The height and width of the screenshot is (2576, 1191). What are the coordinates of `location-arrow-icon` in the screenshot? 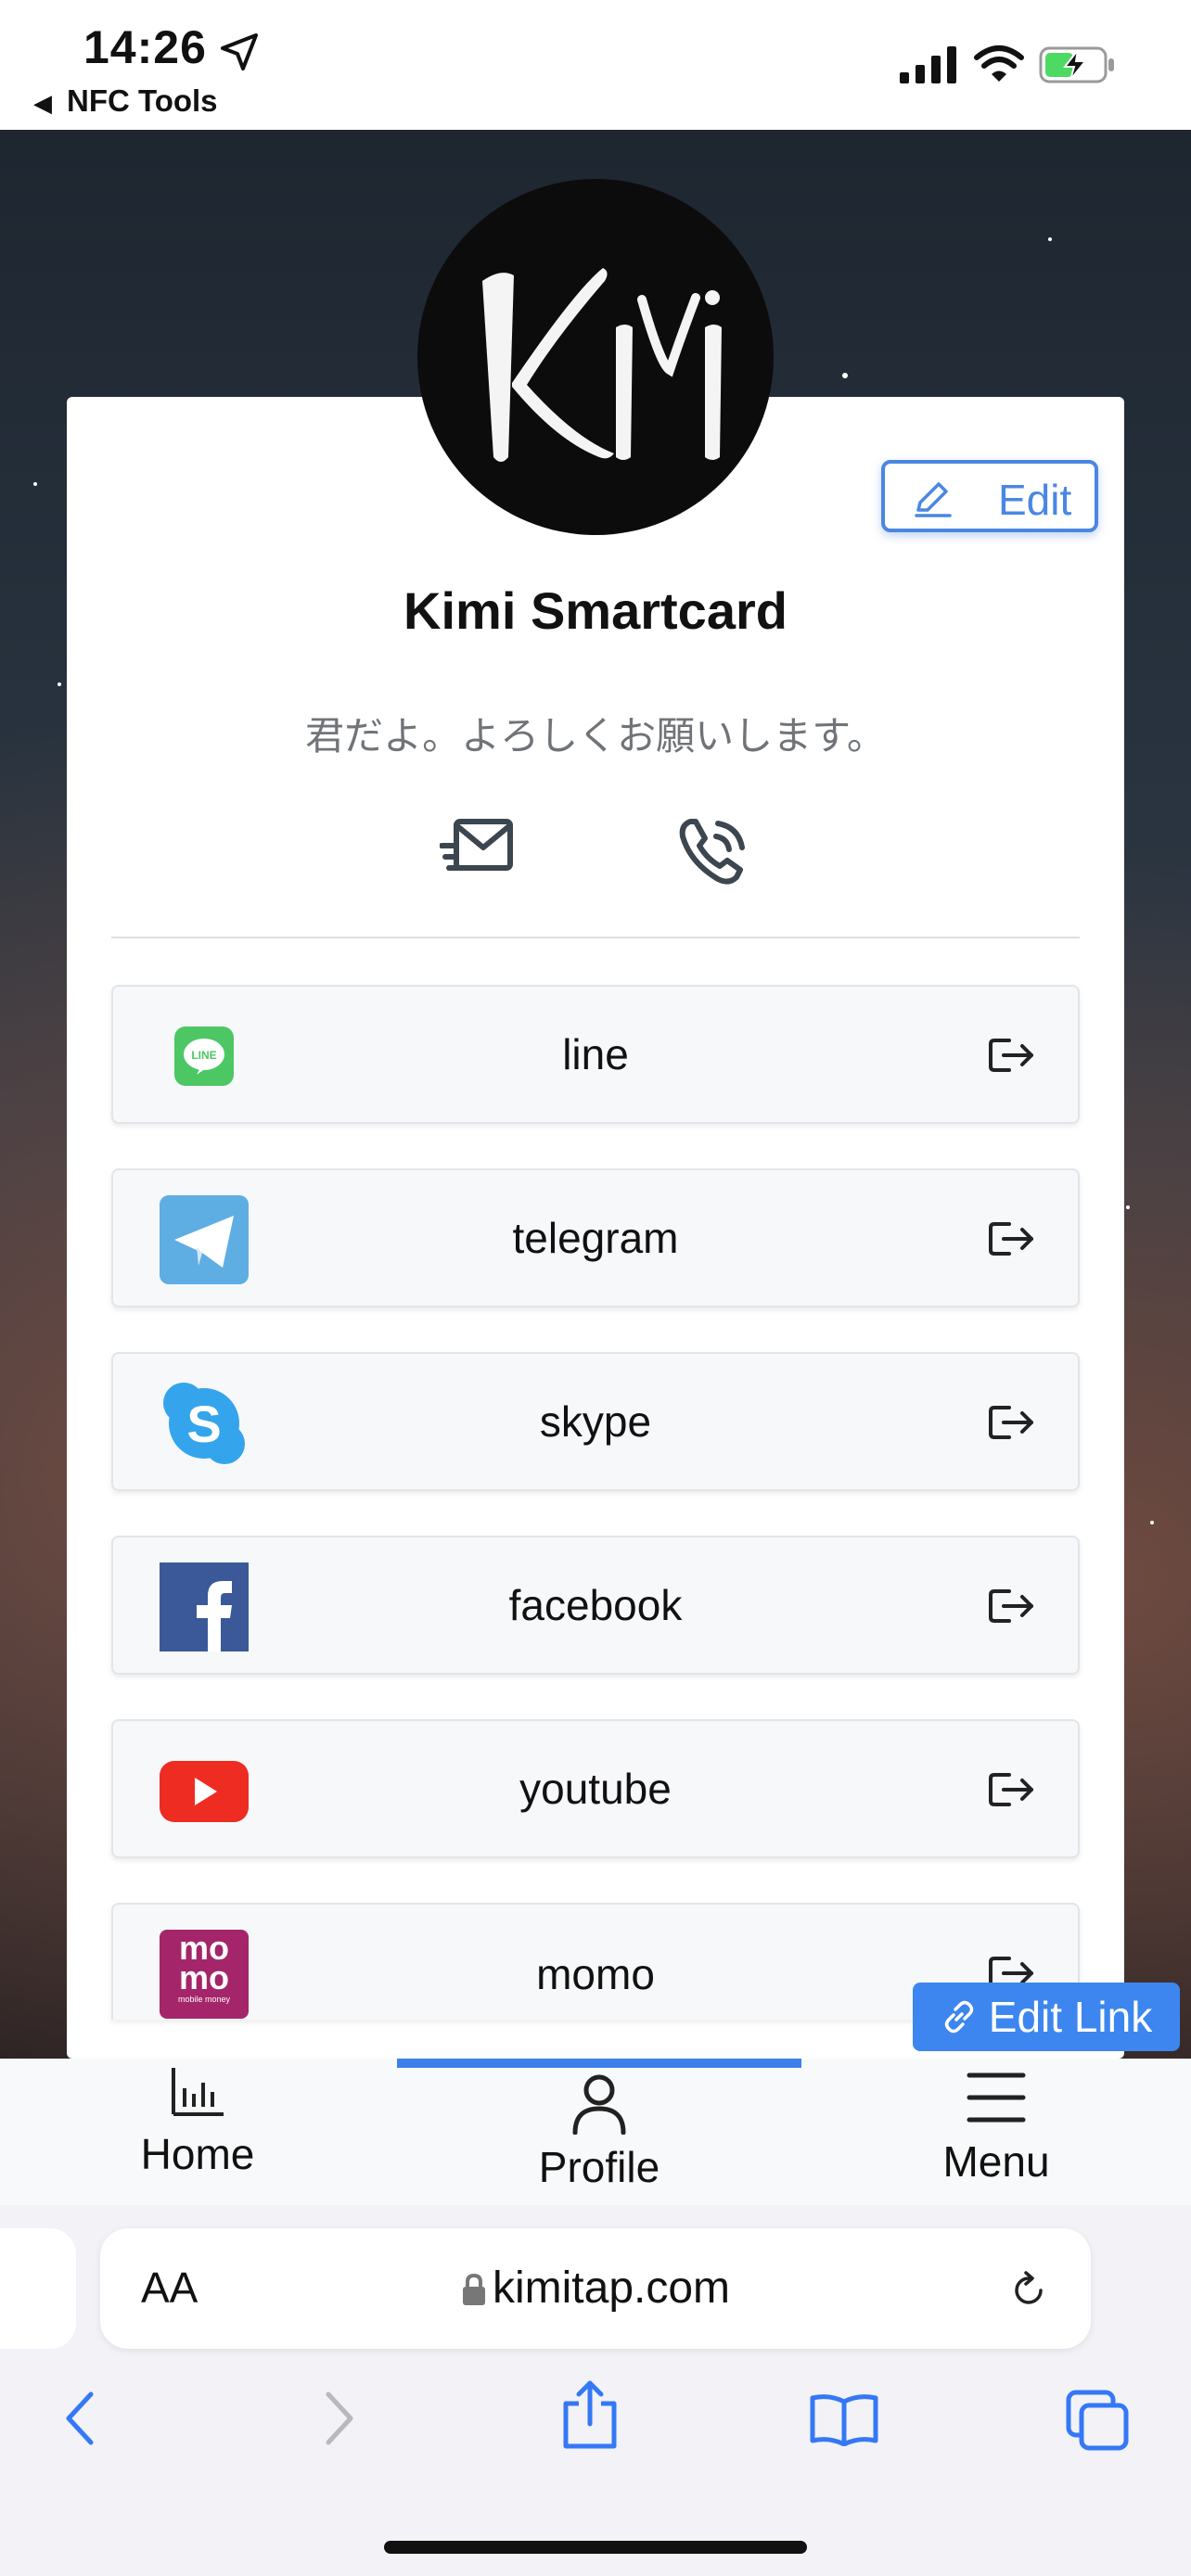 It's located at (239, 51).